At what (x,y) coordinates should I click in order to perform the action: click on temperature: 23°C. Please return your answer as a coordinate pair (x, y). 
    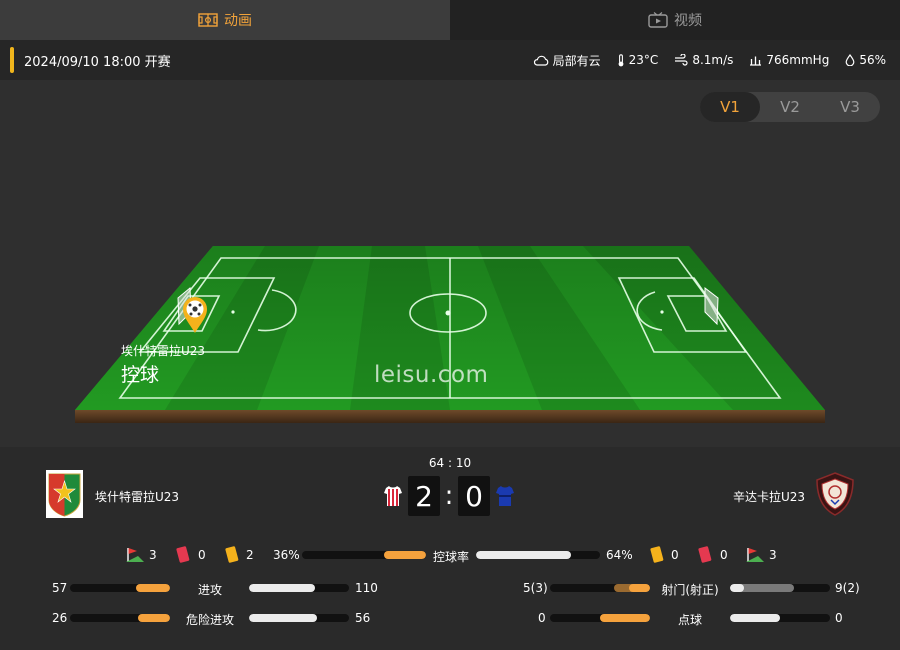
    Looking at the image, I should click on (637, 60).